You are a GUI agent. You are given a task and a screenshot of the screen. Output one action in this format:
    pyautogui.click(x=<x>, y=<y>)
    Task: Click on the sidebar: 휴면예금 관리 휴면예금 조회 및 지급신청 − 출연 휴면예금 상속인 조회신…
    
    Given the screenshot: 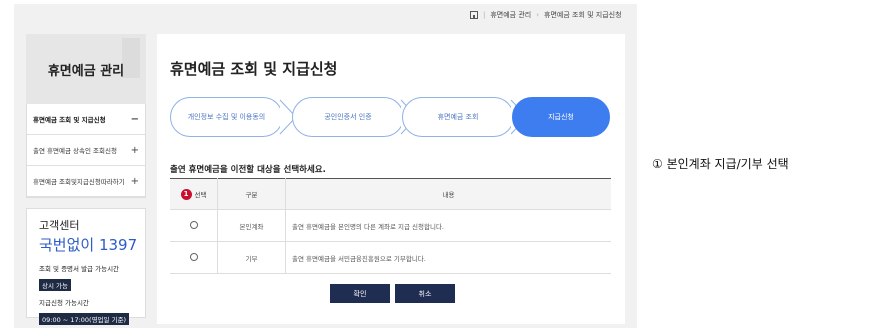 What is the action you would take?
    pyautogui.click(x=86, y=179)
    